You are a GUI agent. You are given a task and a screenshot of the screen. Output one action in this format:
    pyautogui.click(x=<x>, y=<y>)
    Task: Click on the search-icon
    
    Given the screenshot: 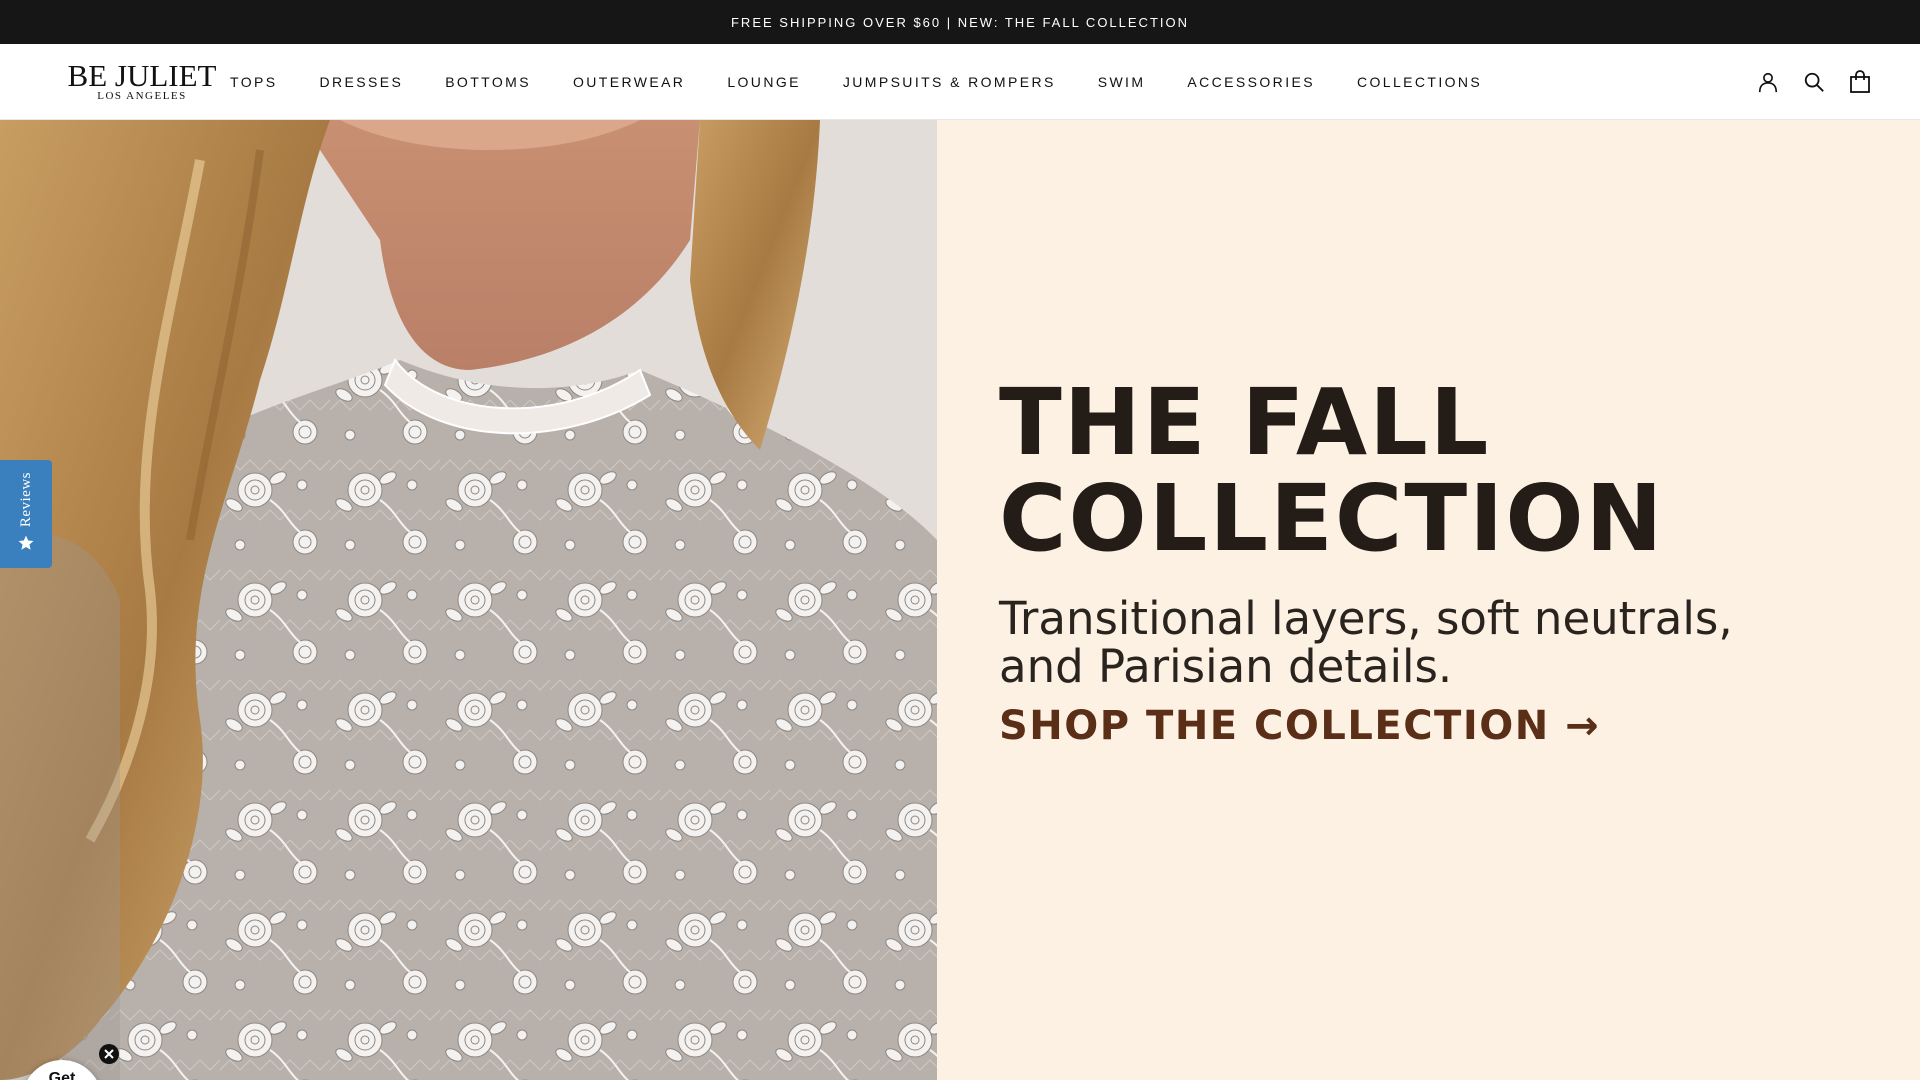 What is the action you would take?
    pyautogui.click(x=1814, y=82)
    